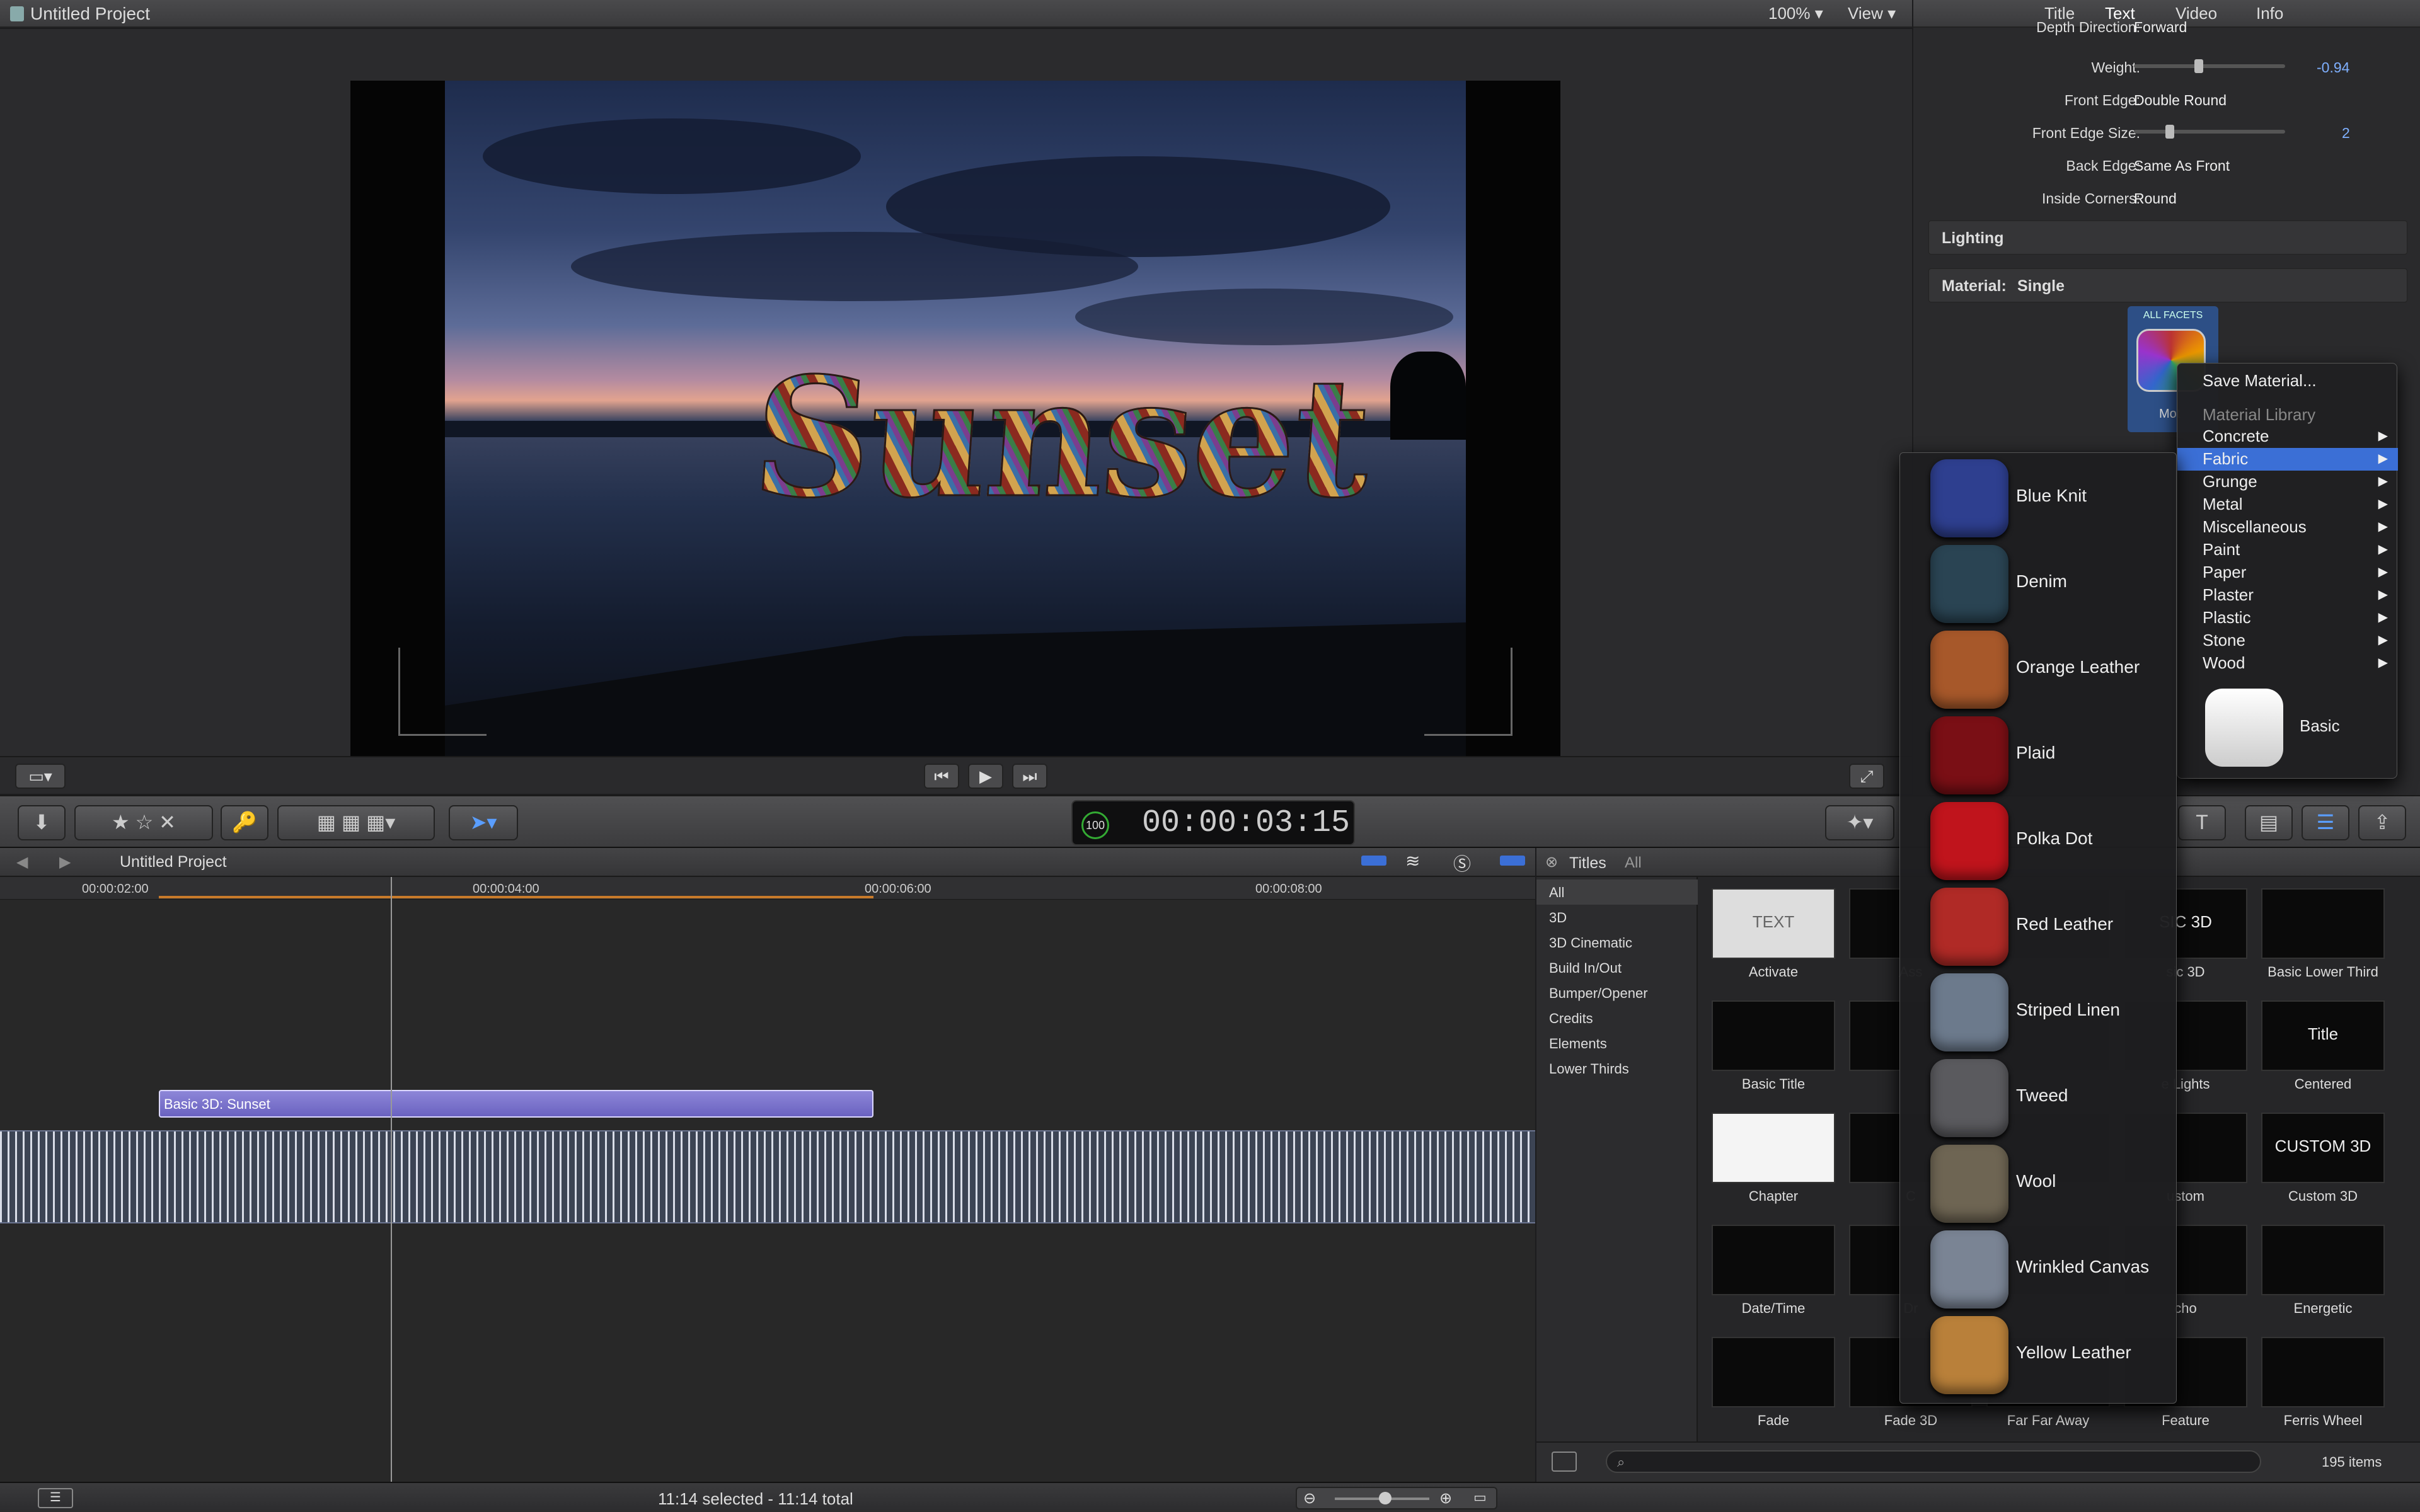  What do you see at coordinates (2288, 663) in the screenshot?
I see `material-category-wood: Wood ▶` at bounding box center [2288, 663].